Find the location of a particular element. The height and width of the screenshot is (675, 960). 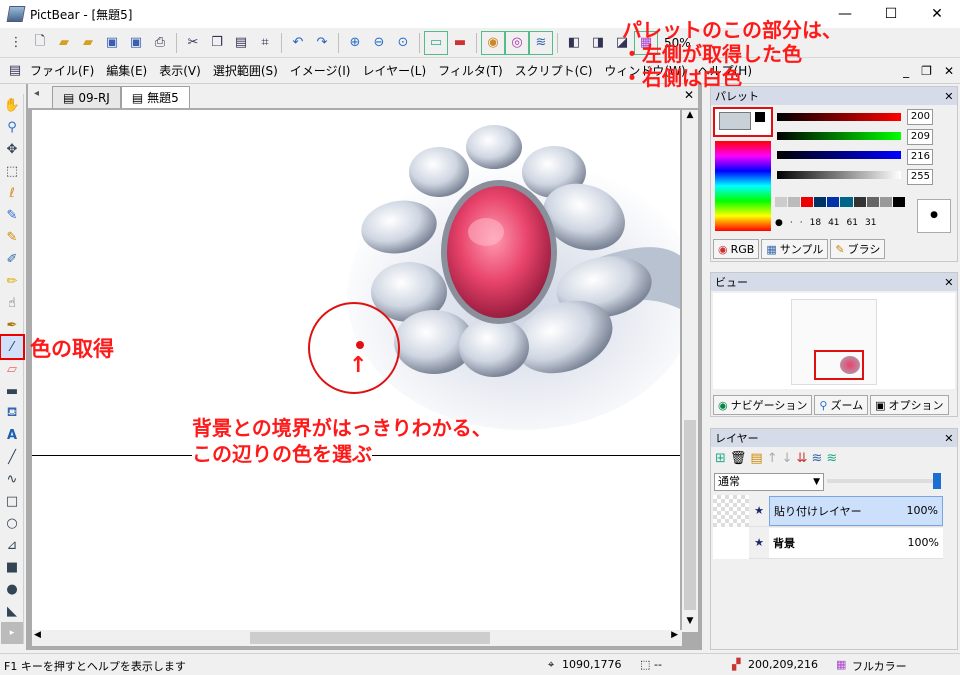

eyedropper-tool-icon: ⁄ is located at coordinates (12, 347).